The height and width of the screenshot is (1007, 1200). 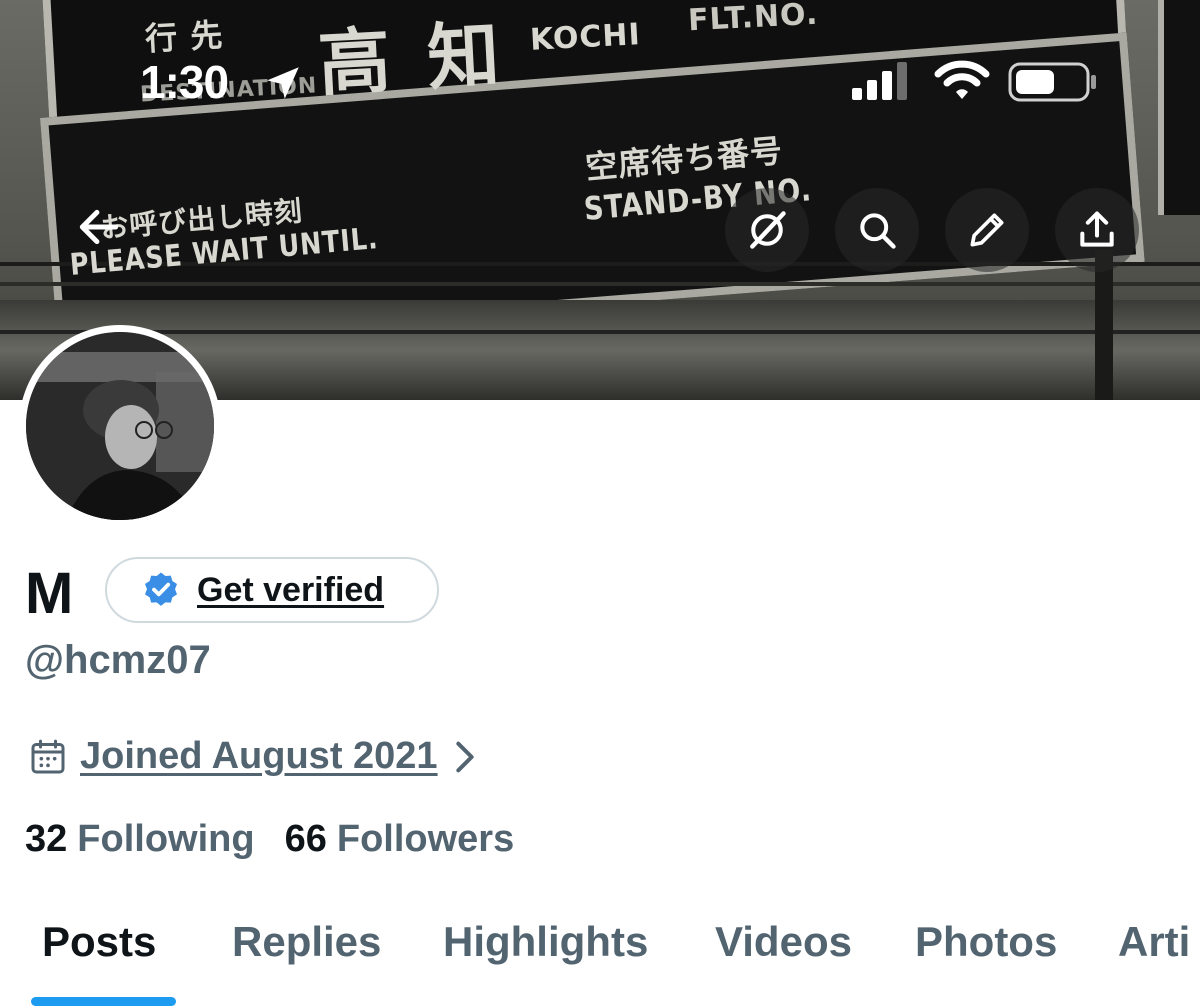 I want to click on tab-articles: Arti, so click(x=1154, y=942).